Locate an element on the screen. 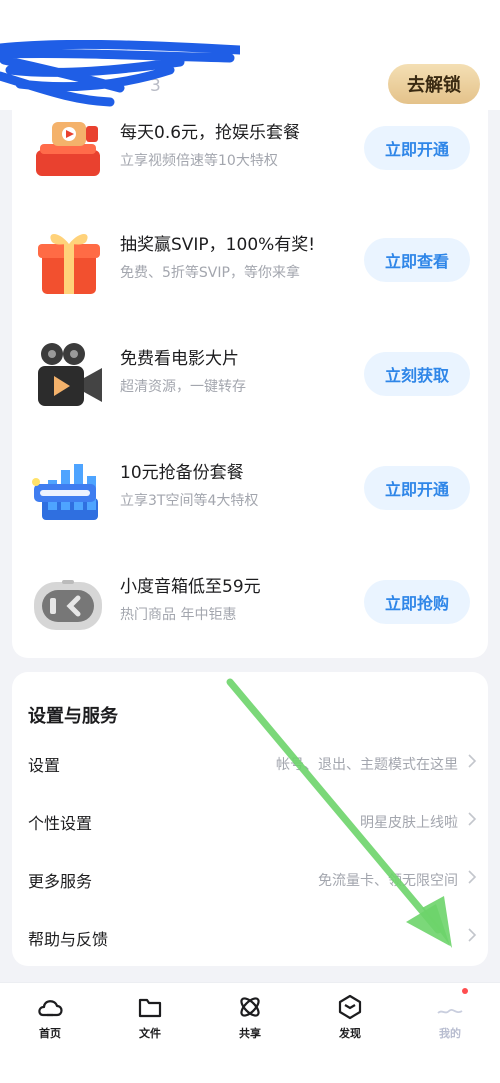 The image size is (500, 1083). tab-files: 文件 is located at coordinates (150, 1024).